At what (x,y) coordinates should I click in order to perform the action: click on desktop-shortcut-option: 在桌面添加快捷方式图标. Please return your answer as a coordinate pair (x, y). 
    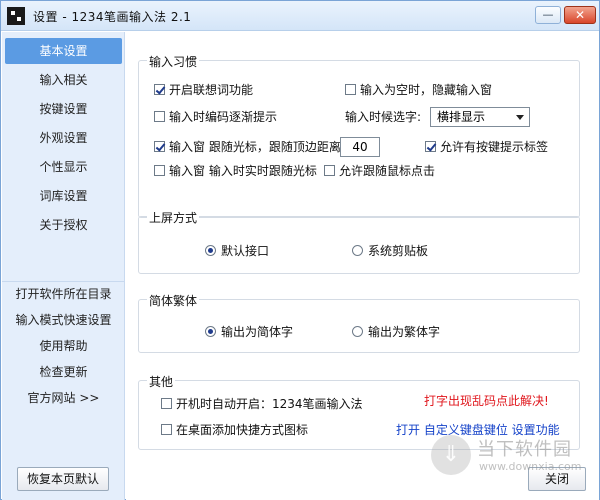
    Looking at the image, I should click on (234, 430).